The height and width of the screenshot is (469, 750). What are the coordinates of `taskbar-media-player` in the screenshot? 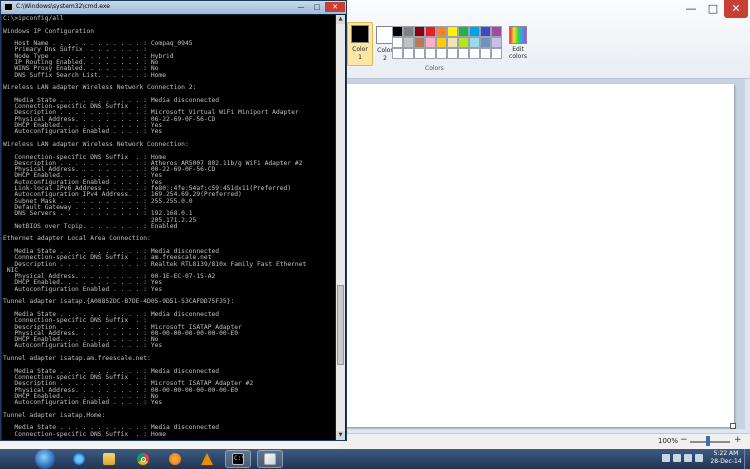 It's located at (175, 459).